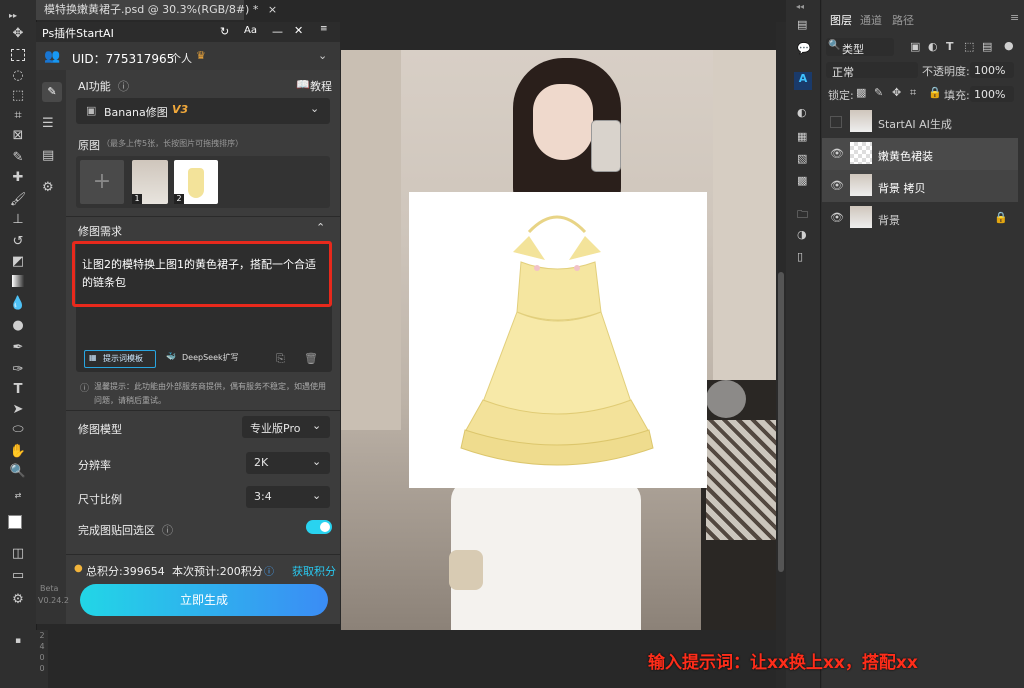  What do you see at coordinates (18, 553) in the screenshot?
I see `quick-mask-icon: ◫` at bounding box center [18, 553].